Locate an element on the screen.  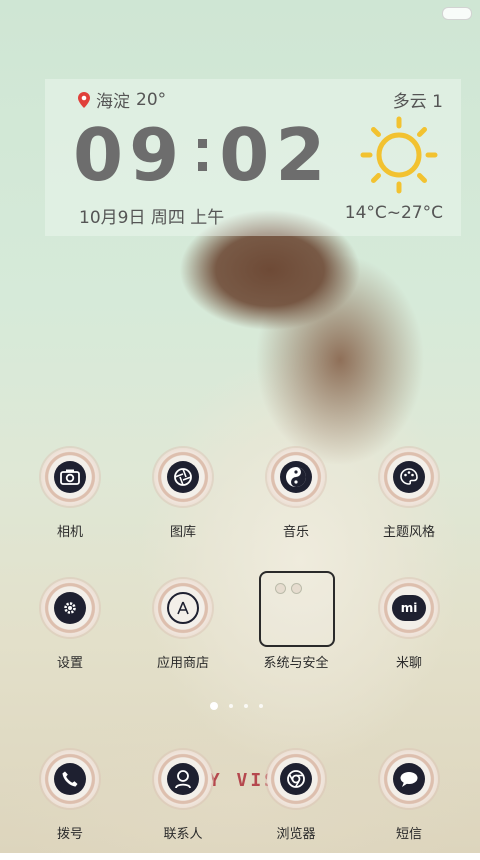
app-store-icon is located at coordinates (183, 608).